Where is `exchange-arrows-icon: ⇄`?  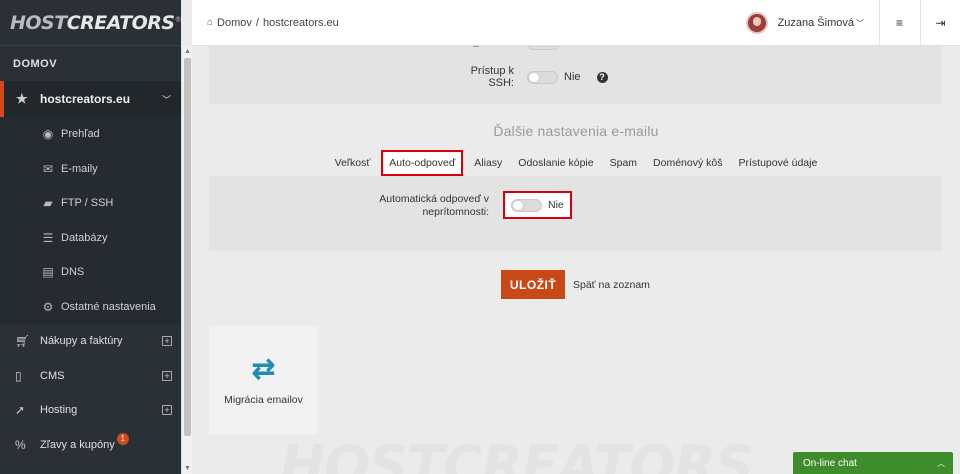 exchange-arrows-icon: ⇄ is located at coordinates (263, 368).